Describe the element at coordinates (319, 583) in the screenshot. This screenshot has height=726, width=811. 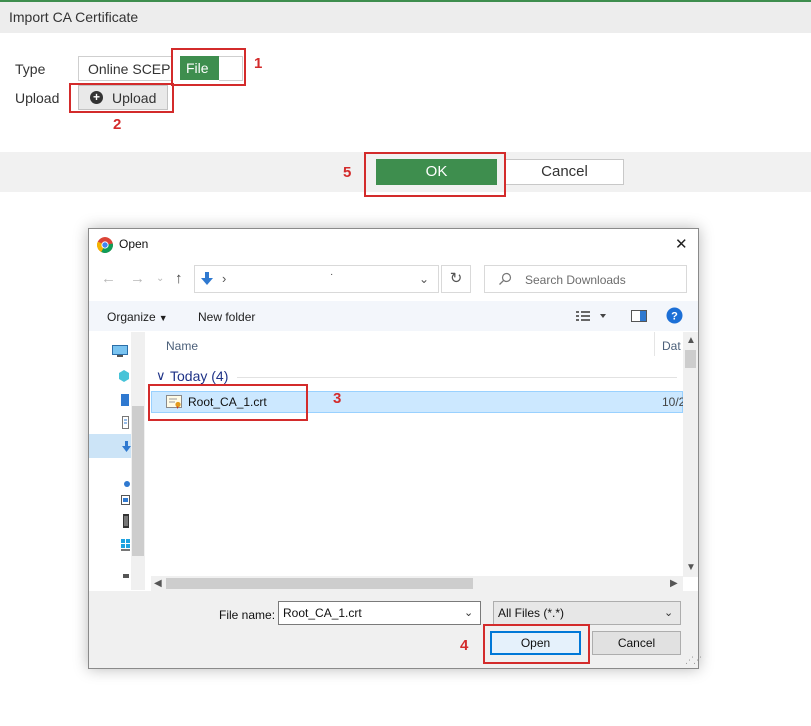
I see `horizontal-scrollbar-thumb` at that location.